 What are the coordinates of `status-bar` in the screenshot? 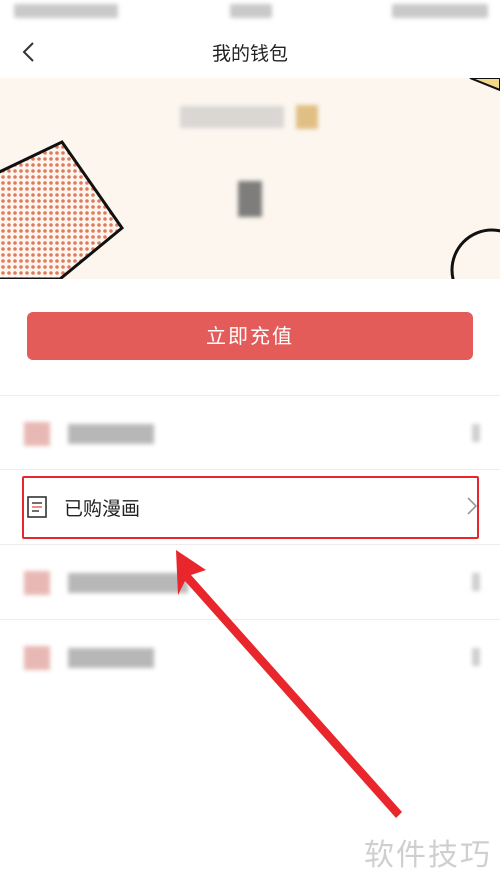 It's located at (250, 13).